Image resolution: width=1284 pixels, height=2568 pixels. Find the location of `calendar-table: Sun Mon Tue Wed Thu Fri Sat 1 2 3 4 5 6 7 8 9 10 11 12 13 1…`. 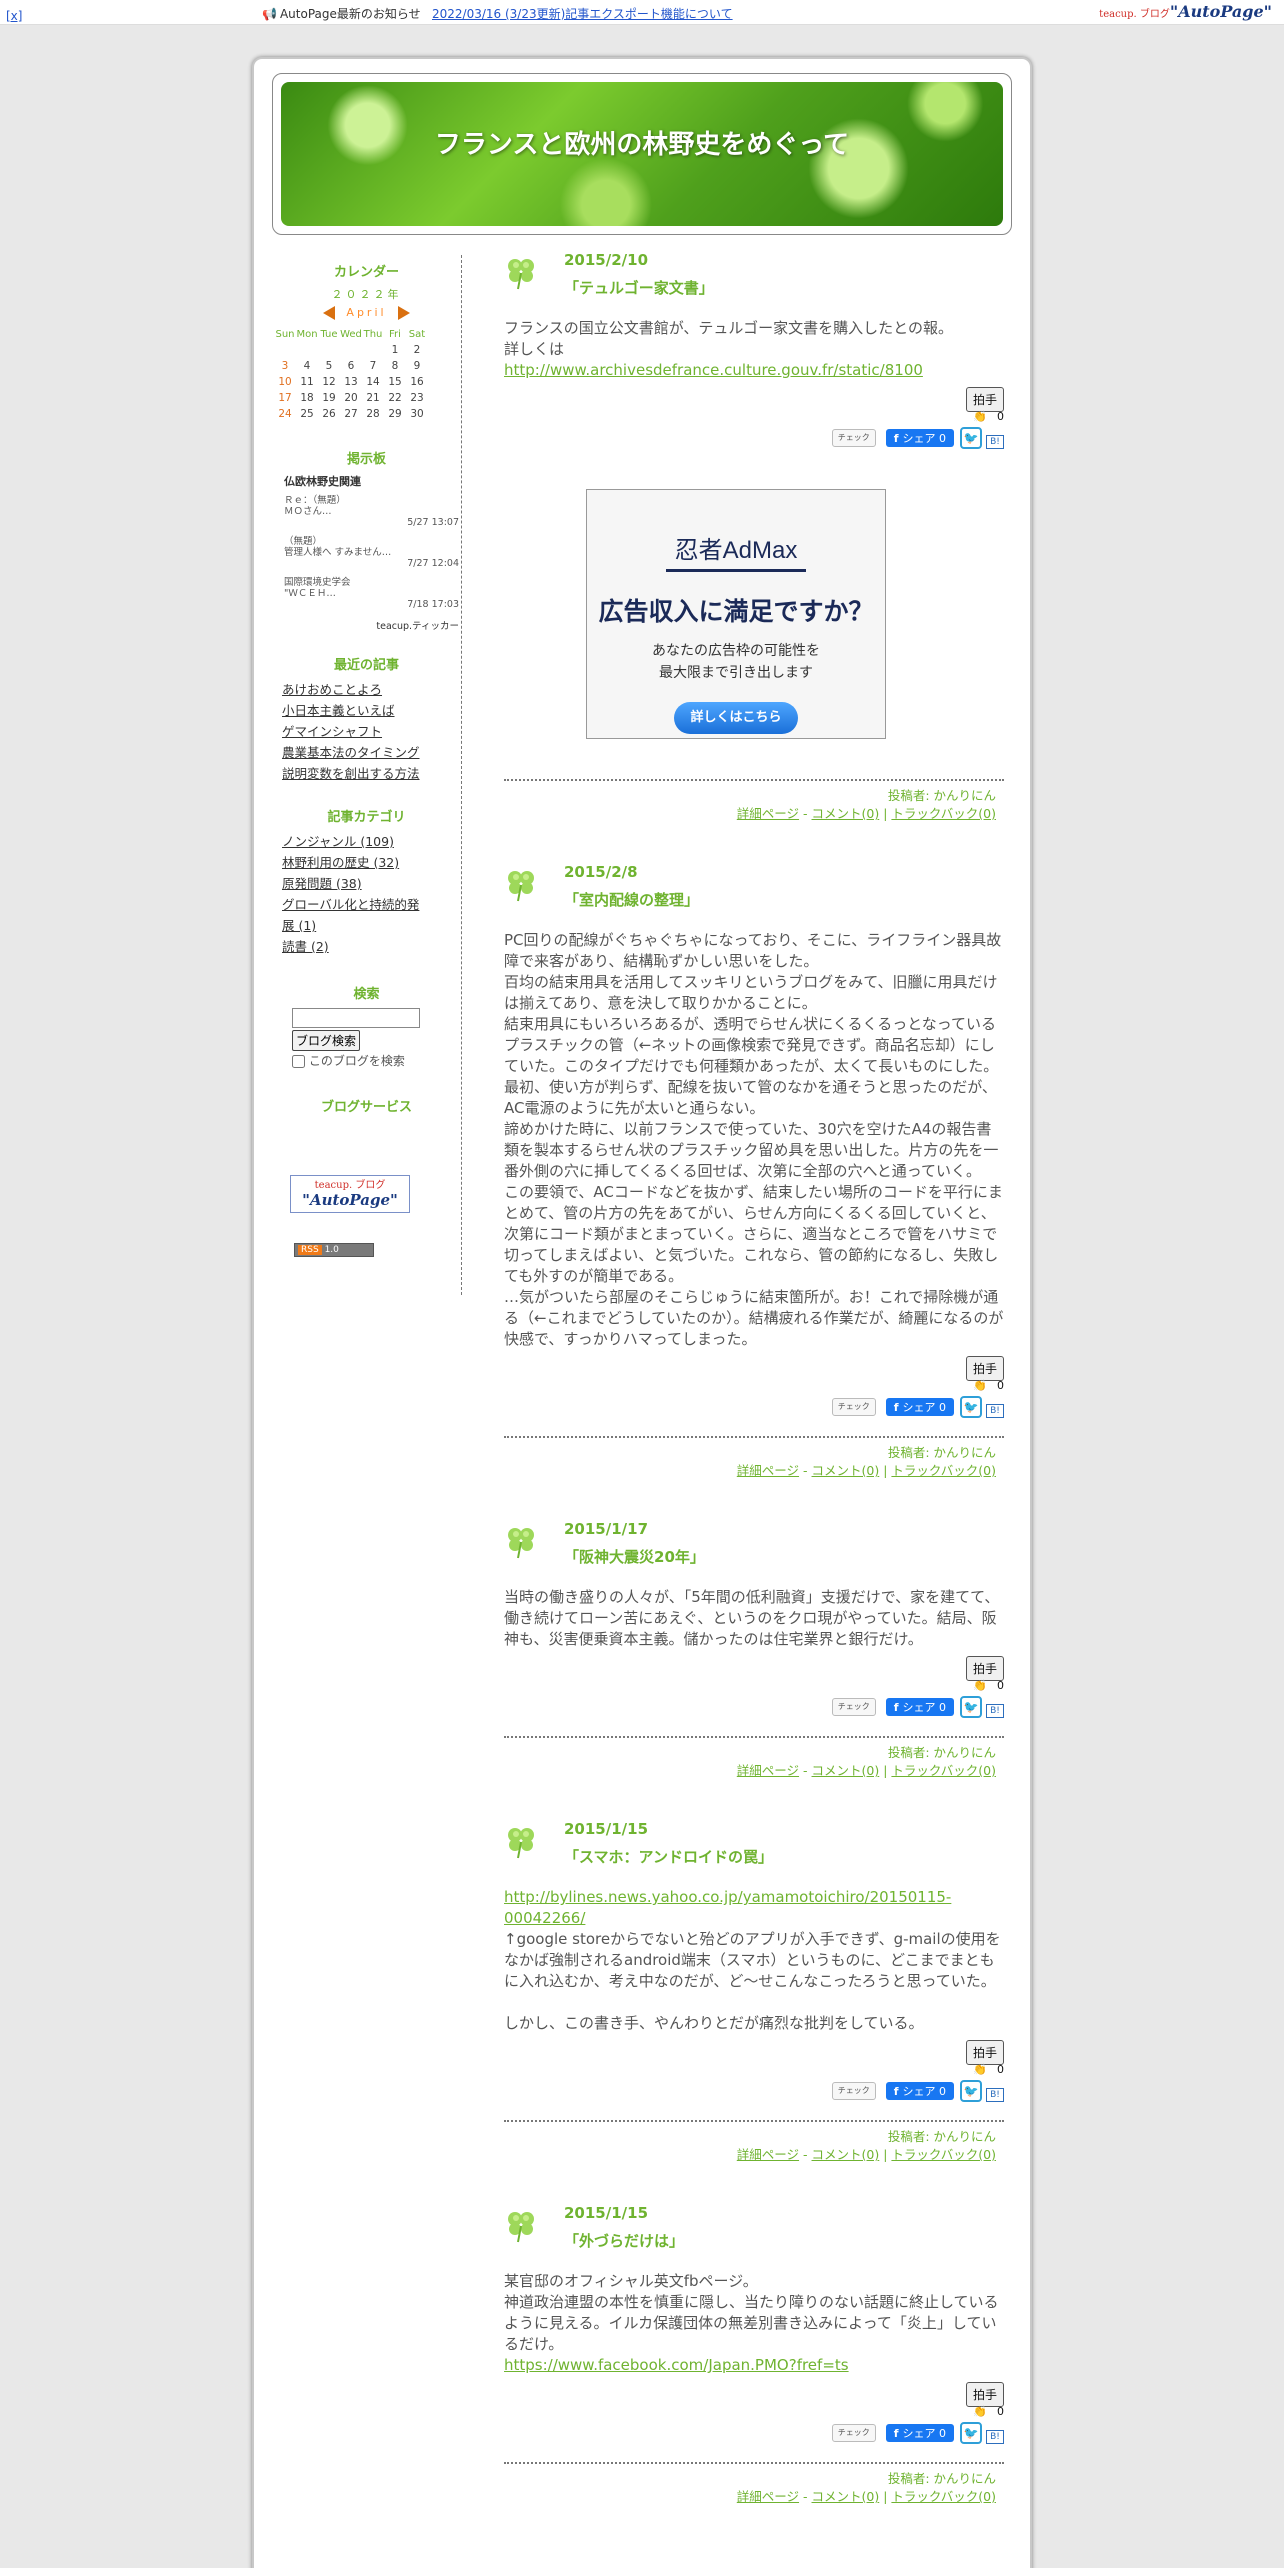

calendar-table: Sun Mon Tue Wed Thu Fri Sat 1 2 3 4 5 6 7 8 9 10 11 12 13 1… is located at coordinates (351, 374).